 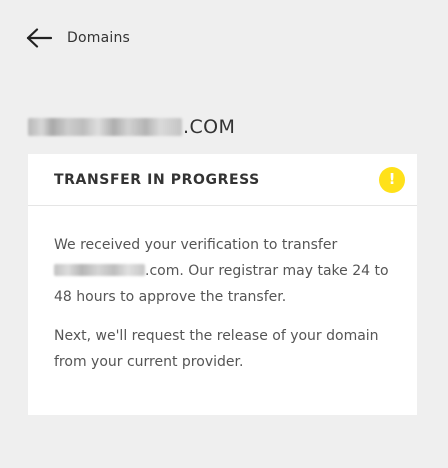 I want to click on exclamation-icon: !, so click(x=392, y=179).